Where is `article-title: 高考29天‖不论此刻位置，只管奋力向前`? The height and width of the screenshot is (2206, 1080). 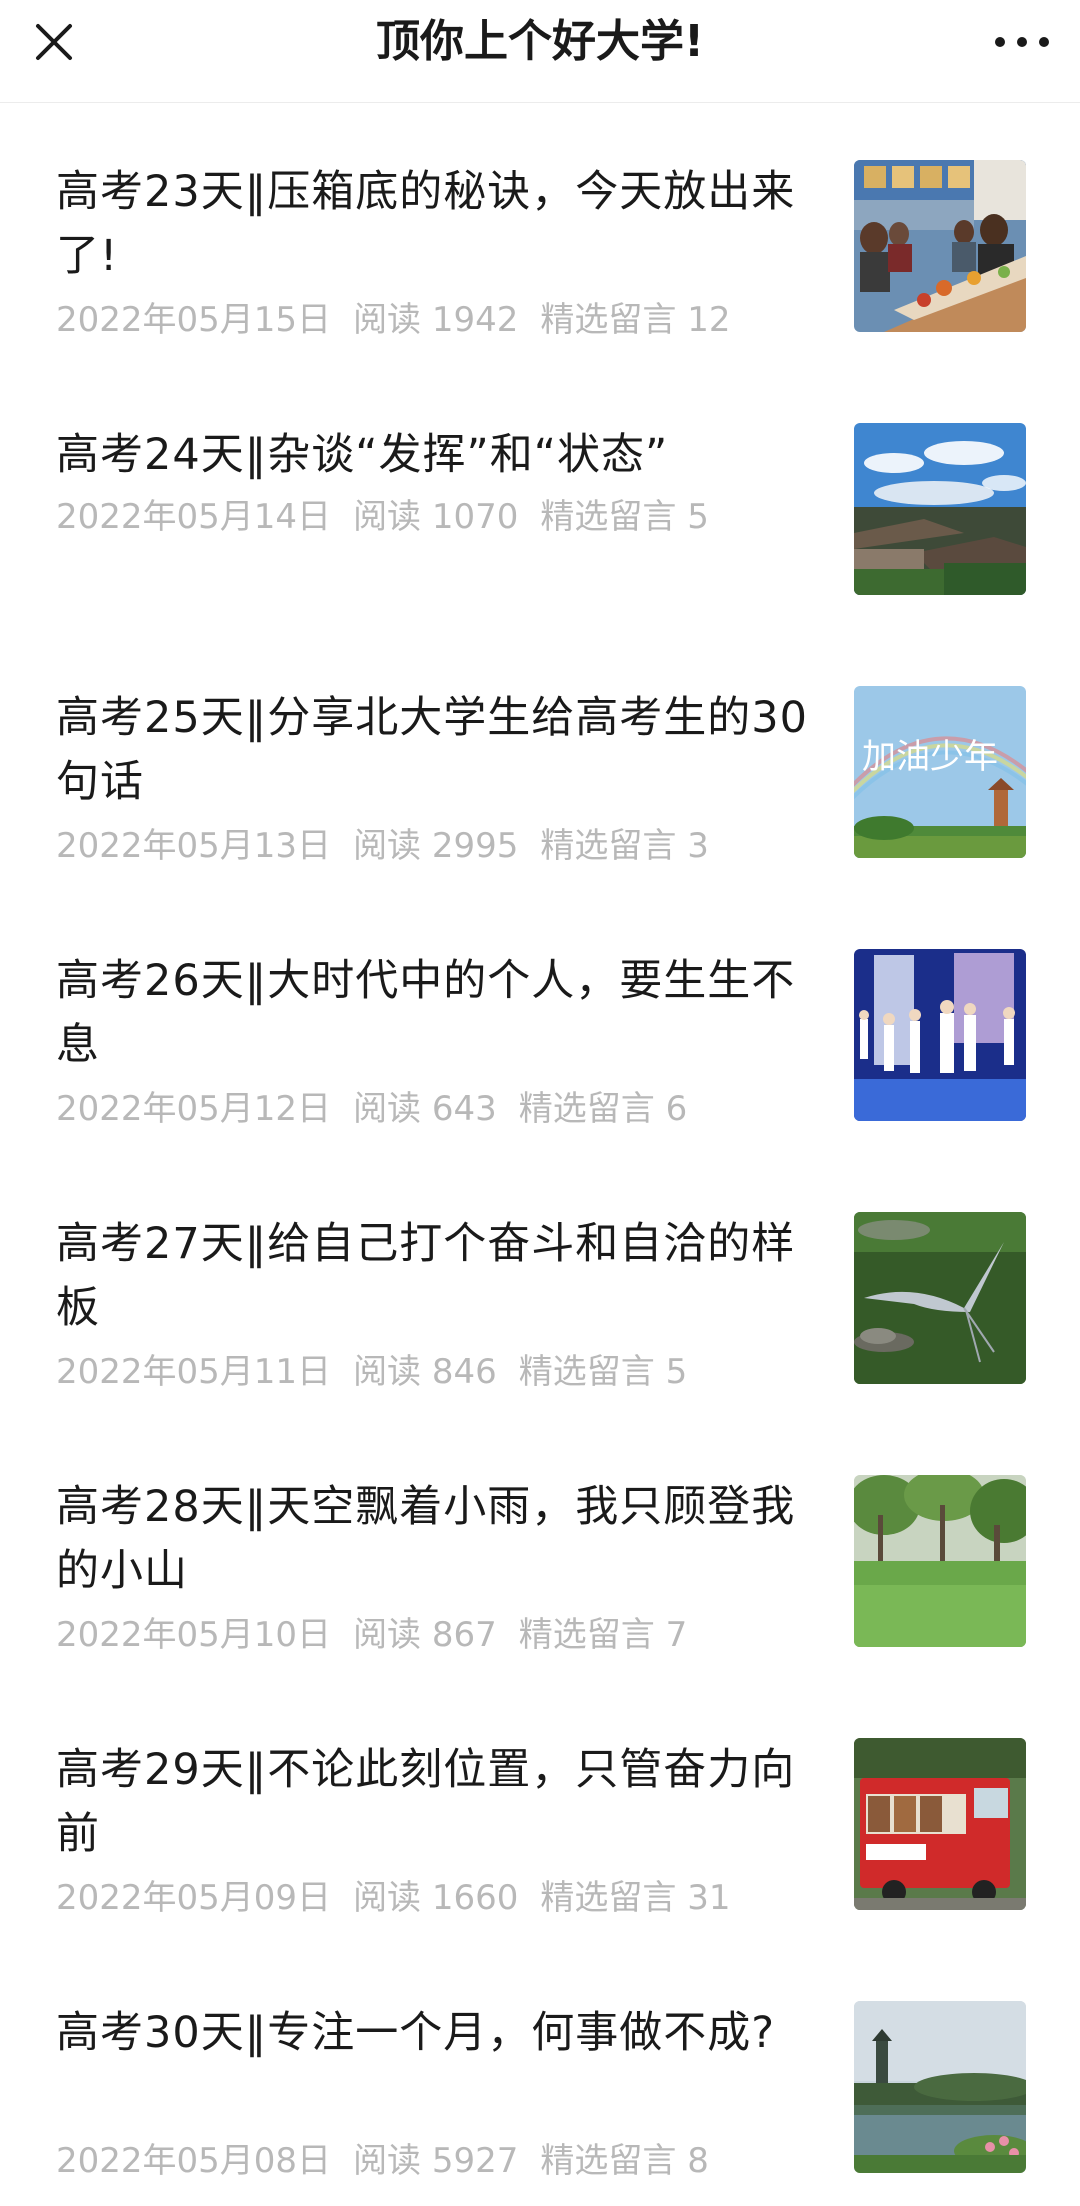 article-title: 高考29天‖不论此刻位置，只管奋力向前 is located at coordinates (426, 1802).